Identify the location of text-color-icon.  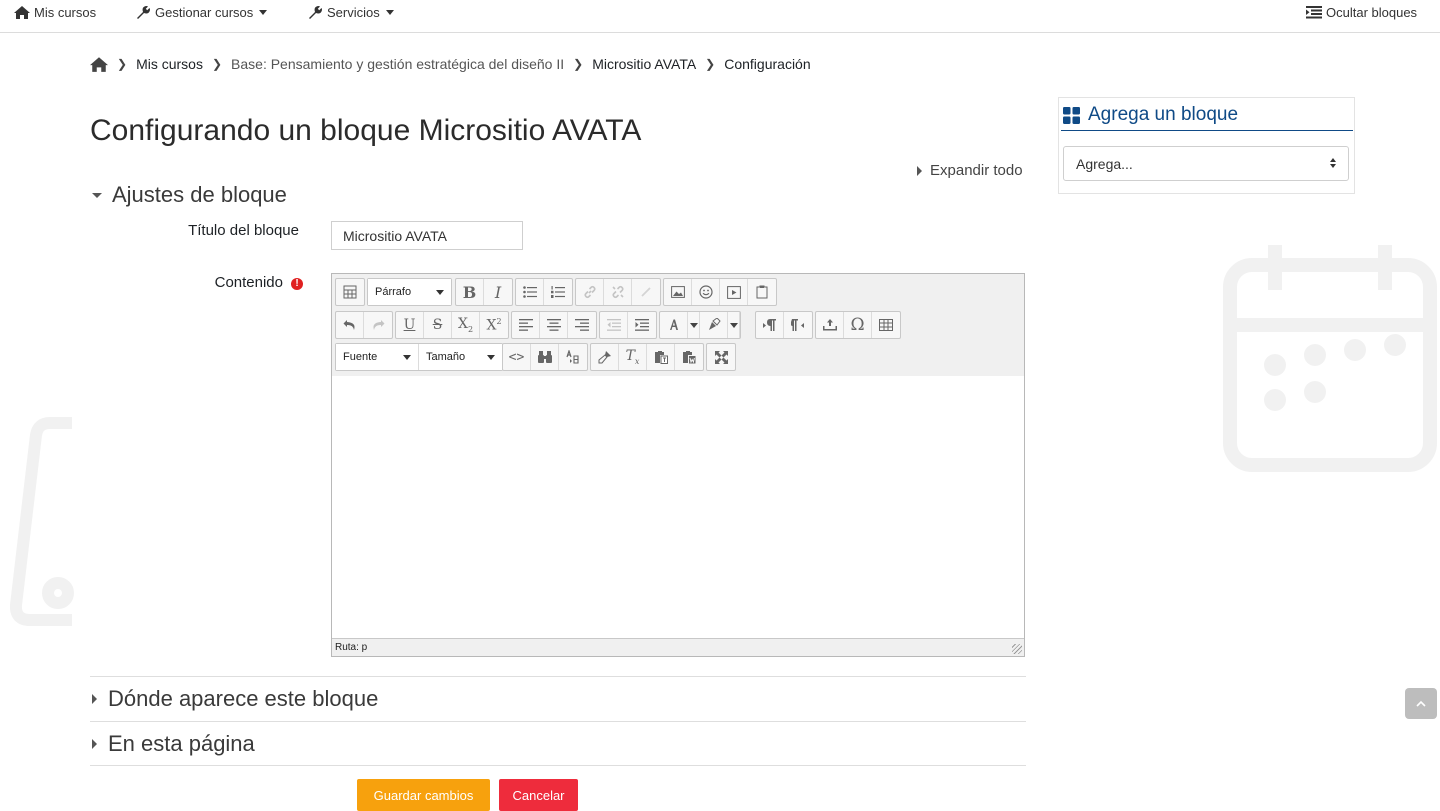
(674, 325).